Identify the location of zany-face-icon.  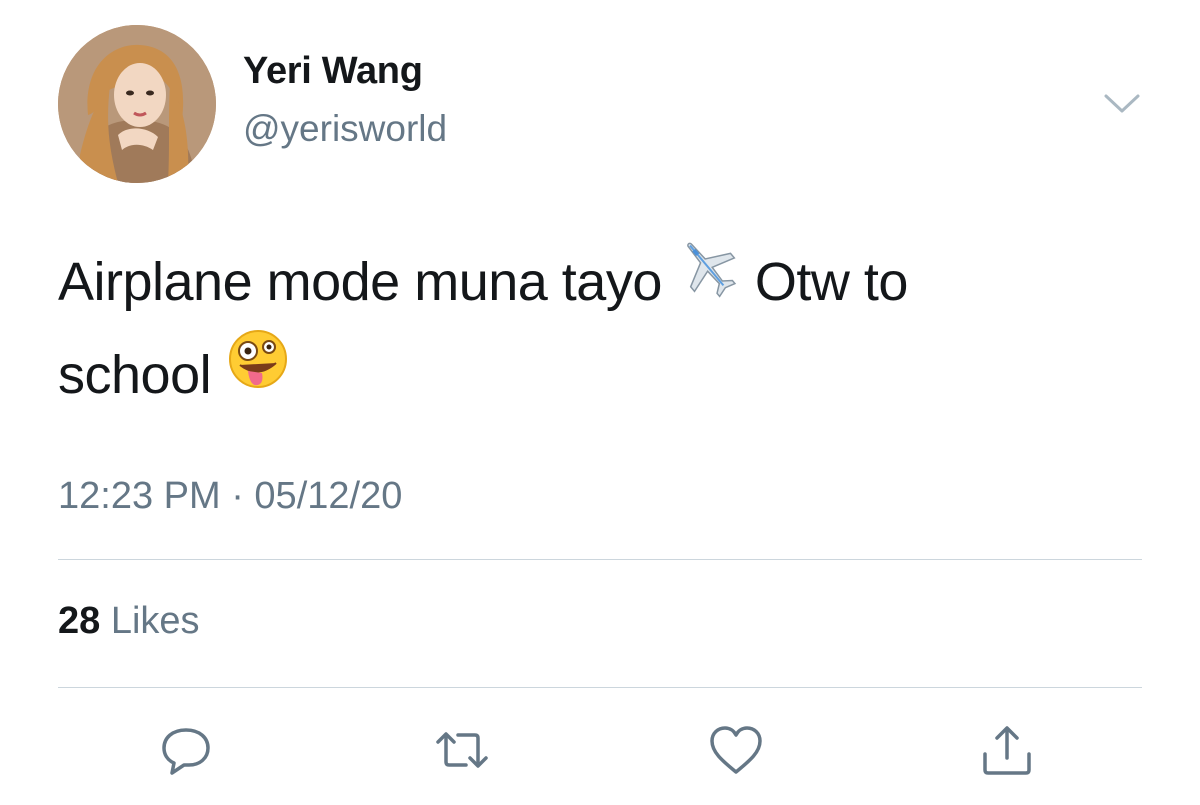
(258, 372).